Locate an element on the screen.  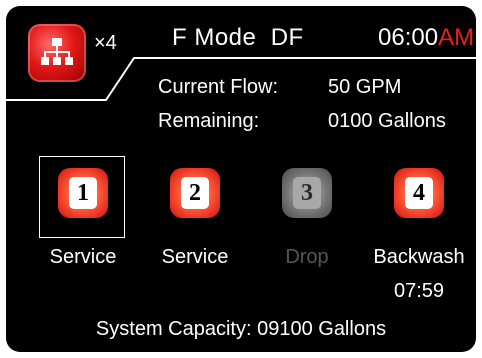
tank-1-button: 1 Service is located at coordinates (71, 213).